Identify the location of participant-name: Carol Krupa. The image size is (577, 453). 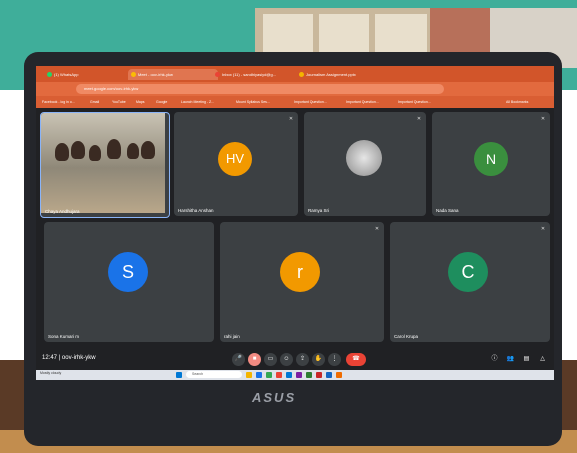
(406, 336).